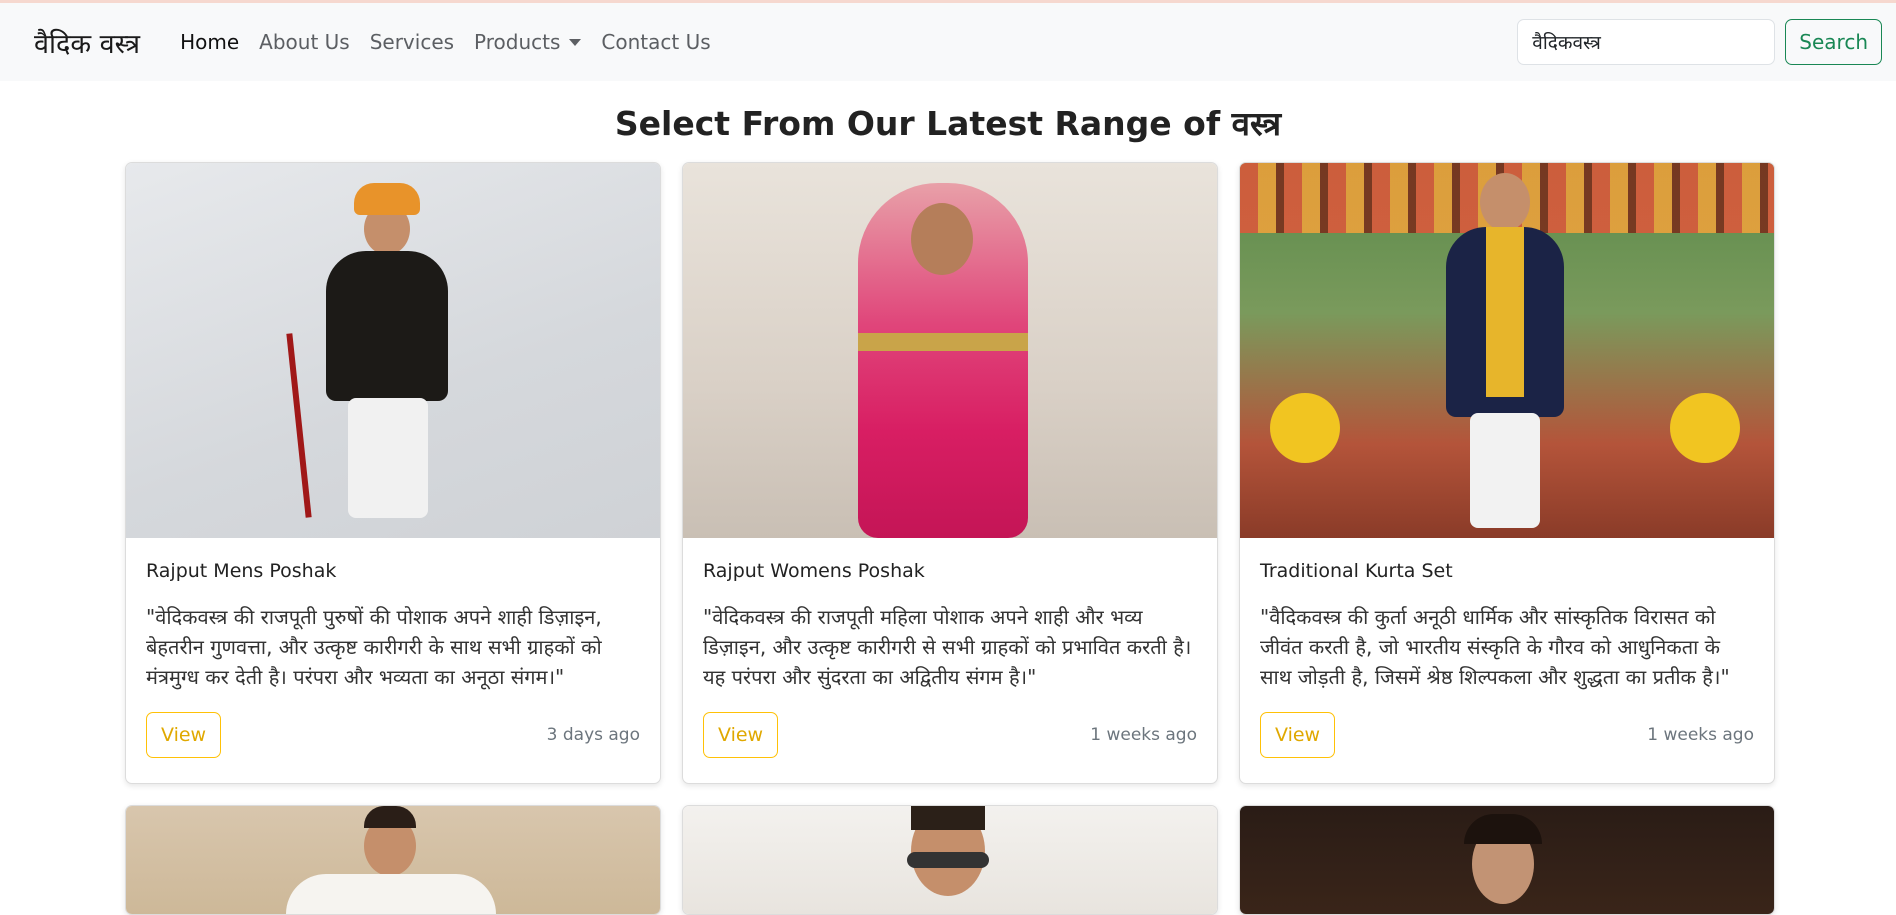 This screenshot has width=1896, height=915. I want to click on product-image-rajput-womens, so click(950, 350).